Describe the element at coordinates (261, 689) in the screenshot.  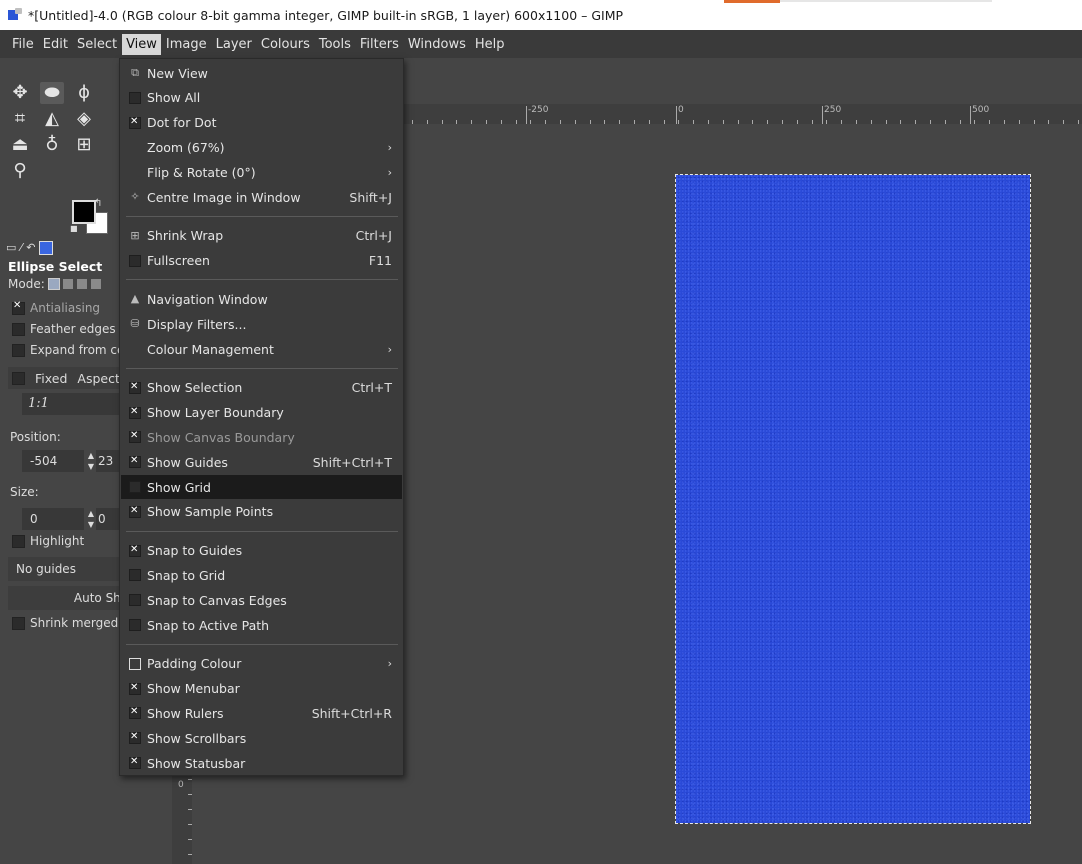
I see `view-menu-item-show-menubar: Show Menubar` at that location.